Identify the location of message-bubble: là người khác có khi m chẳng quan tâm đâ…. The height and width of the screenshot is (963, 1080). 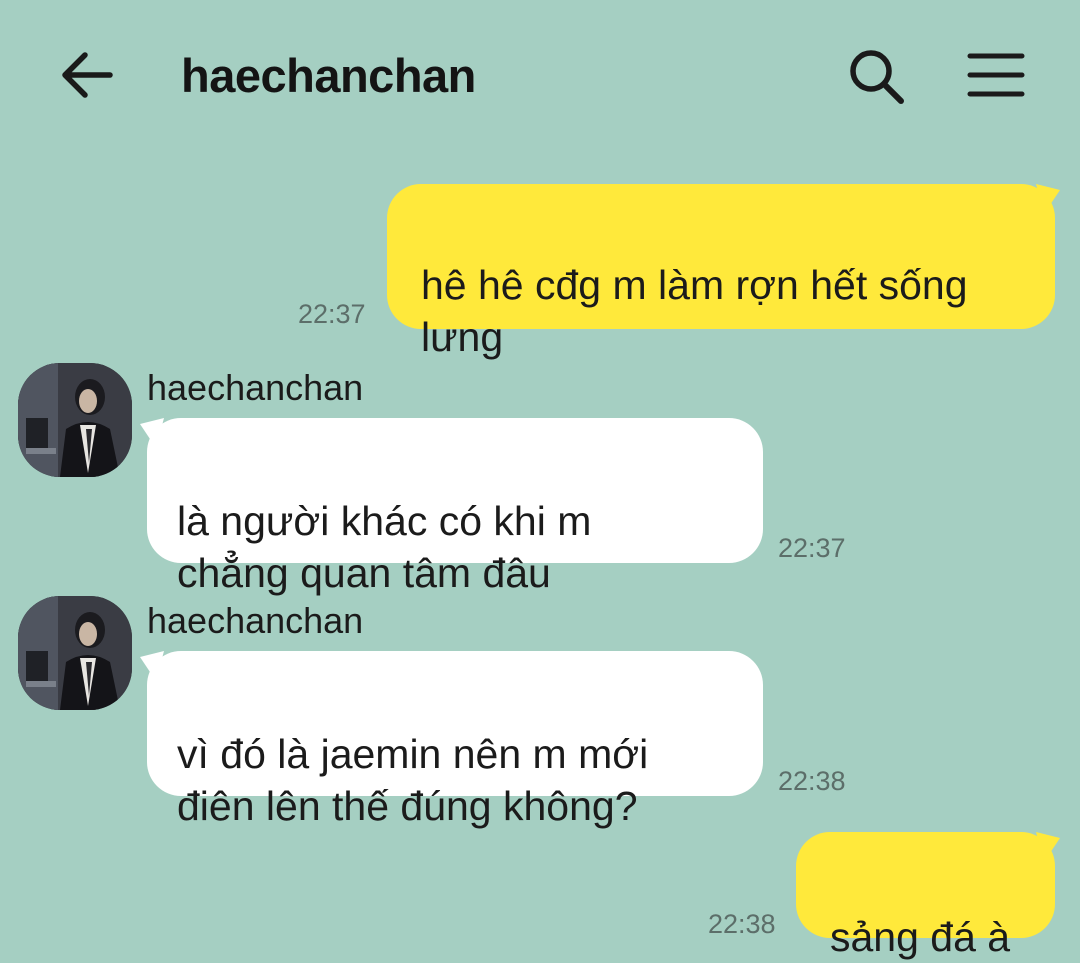
(455, 507).